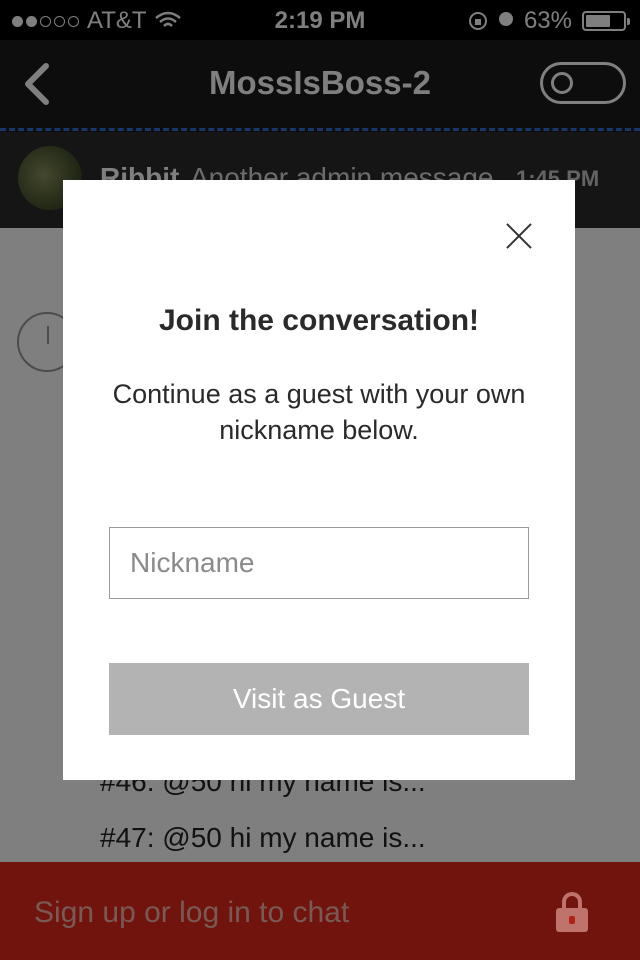 This screenshot has height=960, width=640. Describe the element at coordinates (319, 320) in the screenshot. I see `modal-title: Join the conversation!` at that location.